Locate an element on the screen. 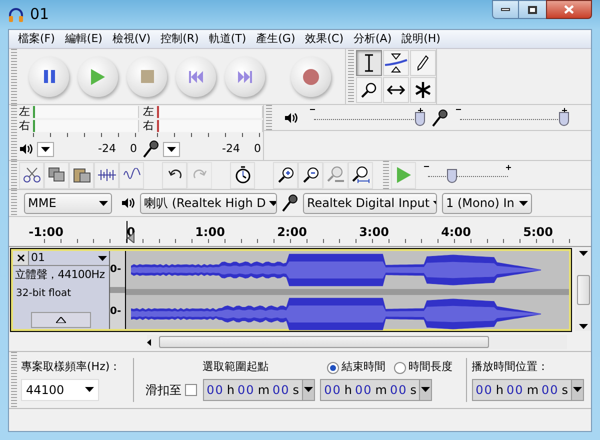 The image size is (600, 440). menu-item: 產生(G) is located at coordinates (275, 39).